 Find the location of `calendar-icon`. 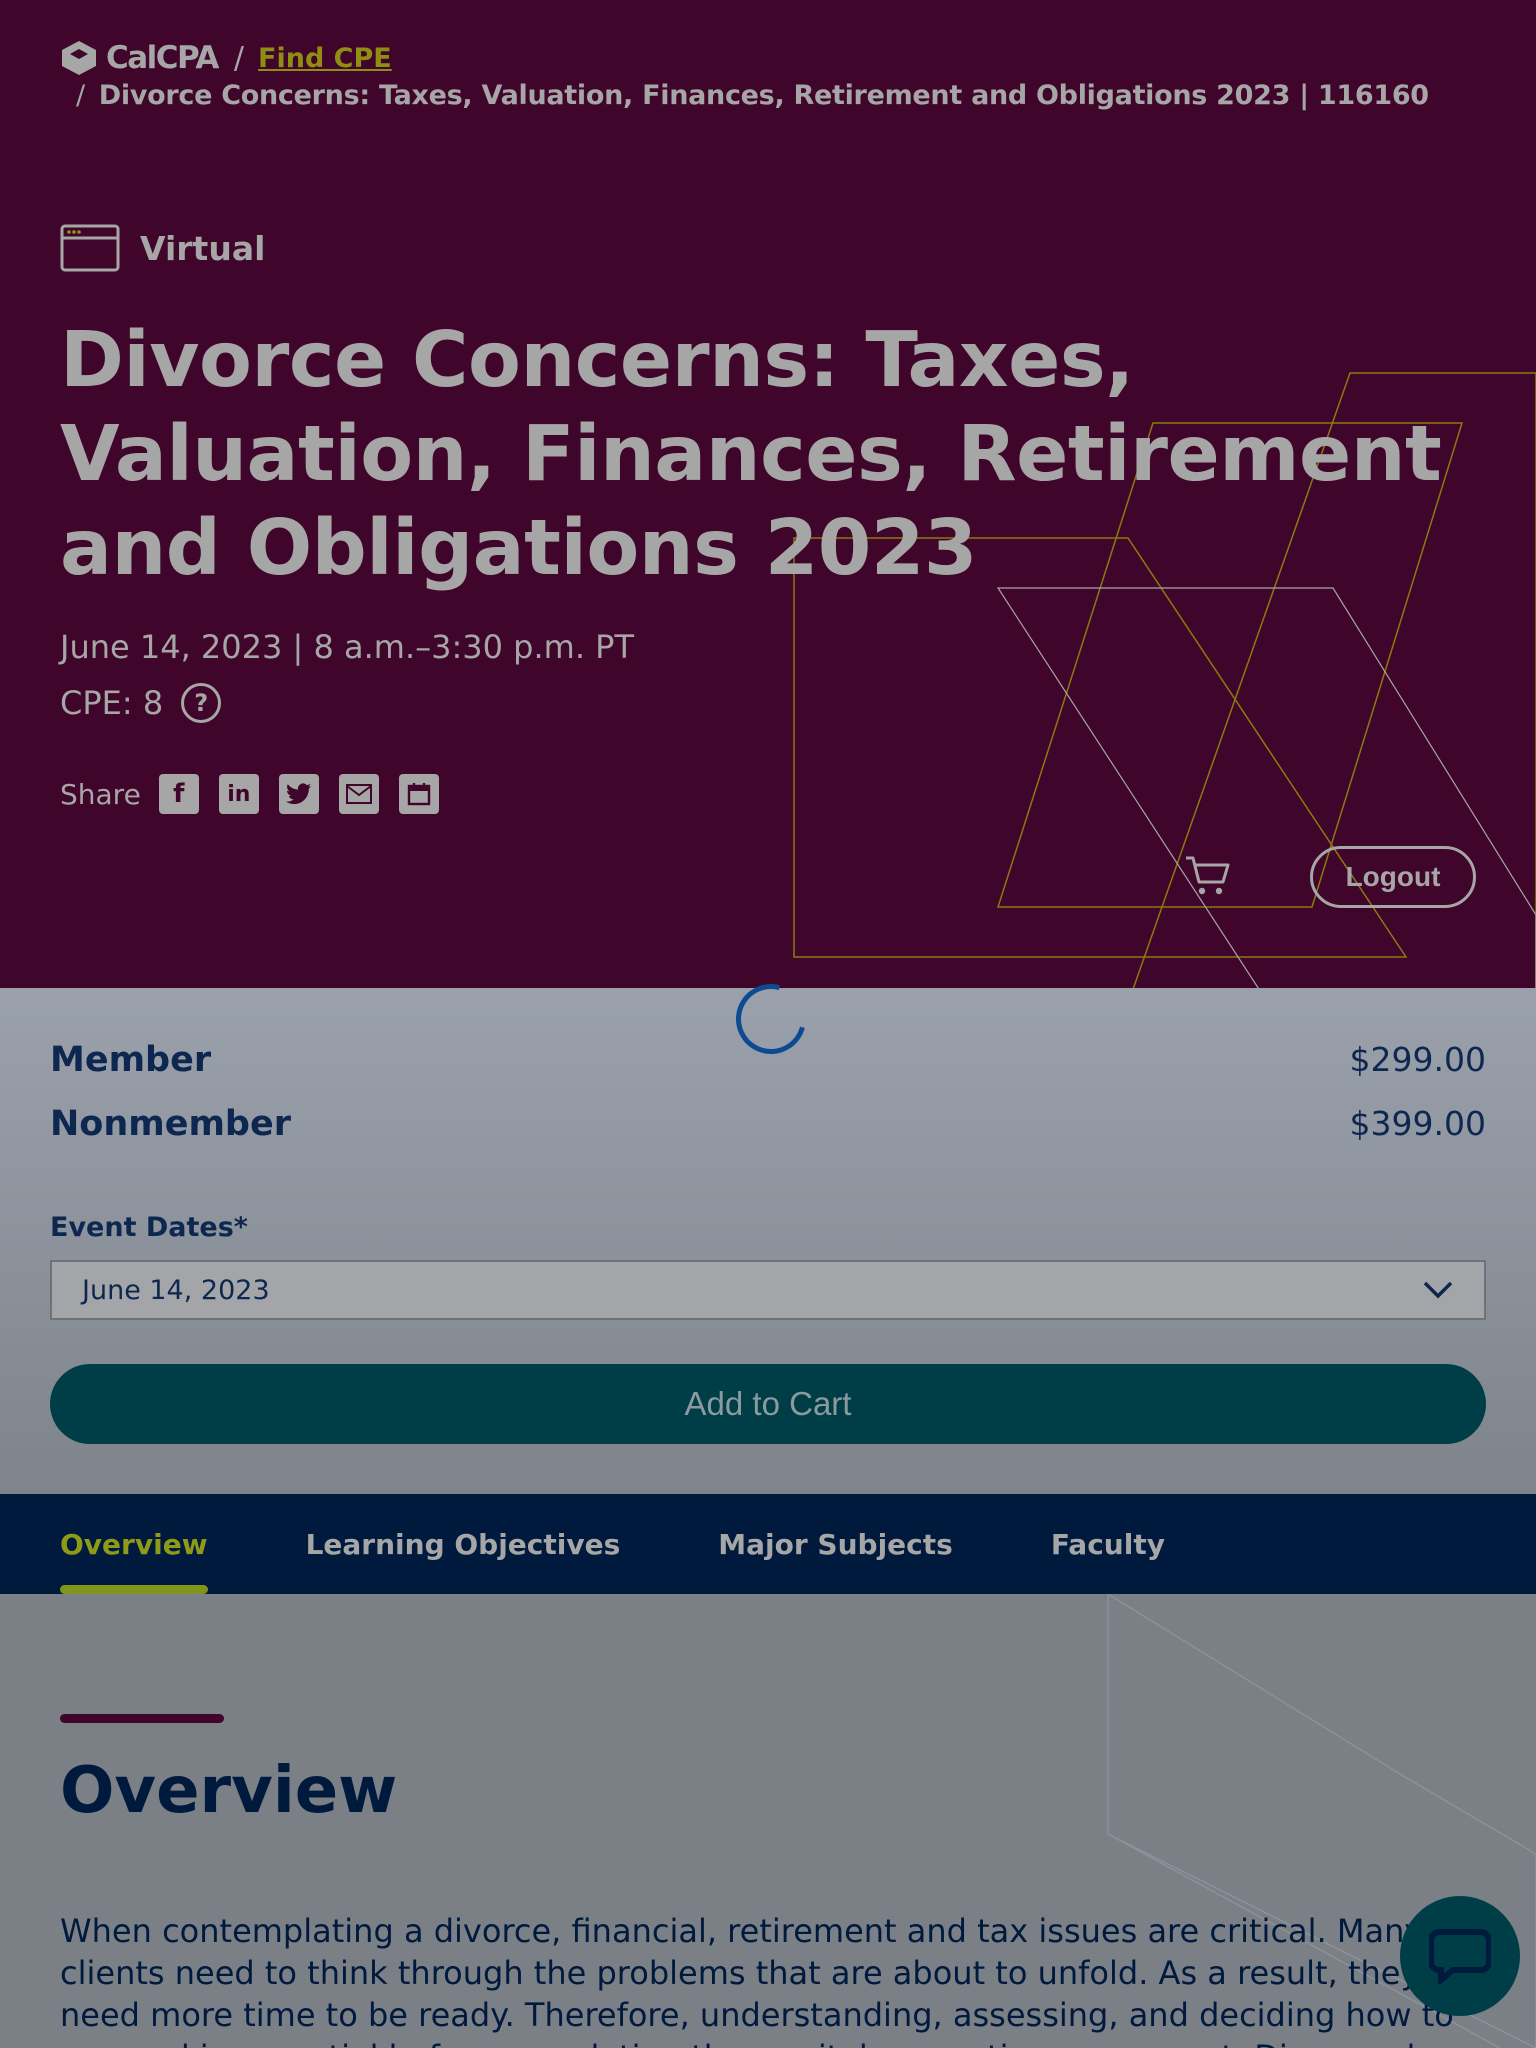

calendar-icon is located at coordinates (418, 794).